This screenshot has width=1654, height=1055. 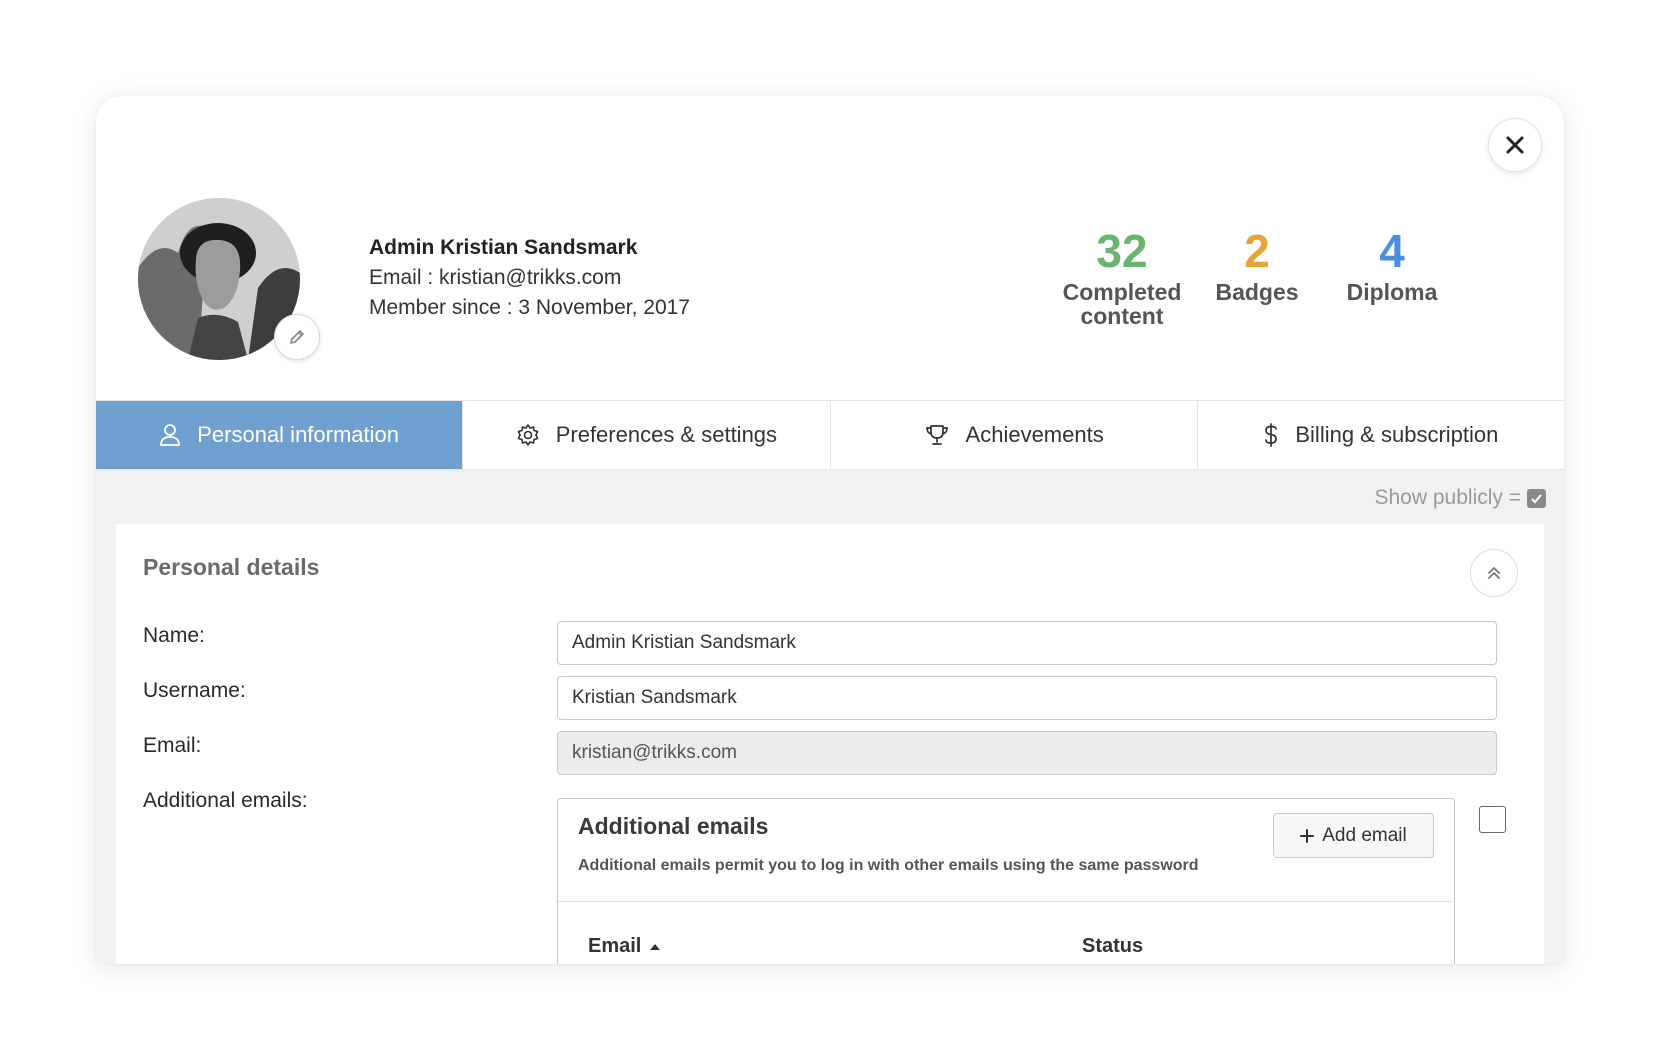 I want to click on profile-member-since: Member since : 3 November, 2017, so click(x=529, y=307).